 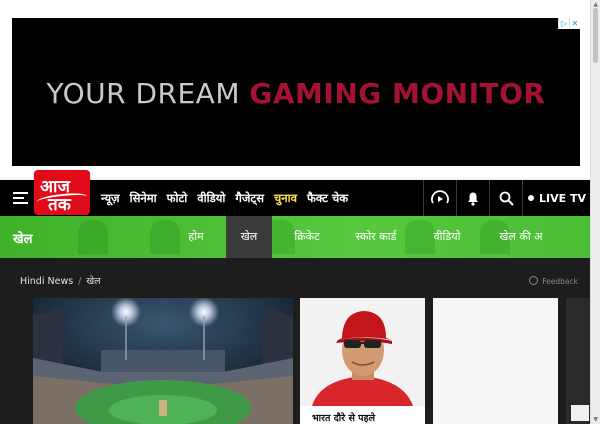 What do you see at coordinates (595, 4) in the screenshot?
I see `scroll-up-icon: ▲` at bounding box center [595, 4].